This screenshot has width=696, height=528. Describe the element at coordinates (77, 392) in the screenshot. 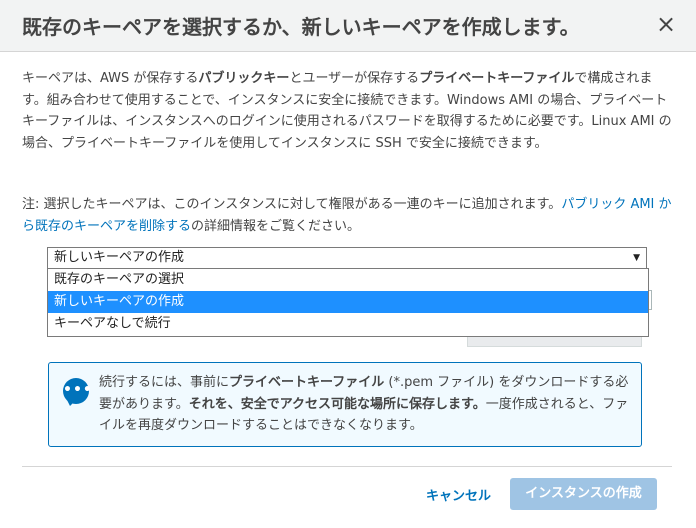

I see `chat-bubble-icon: •••` at that location.